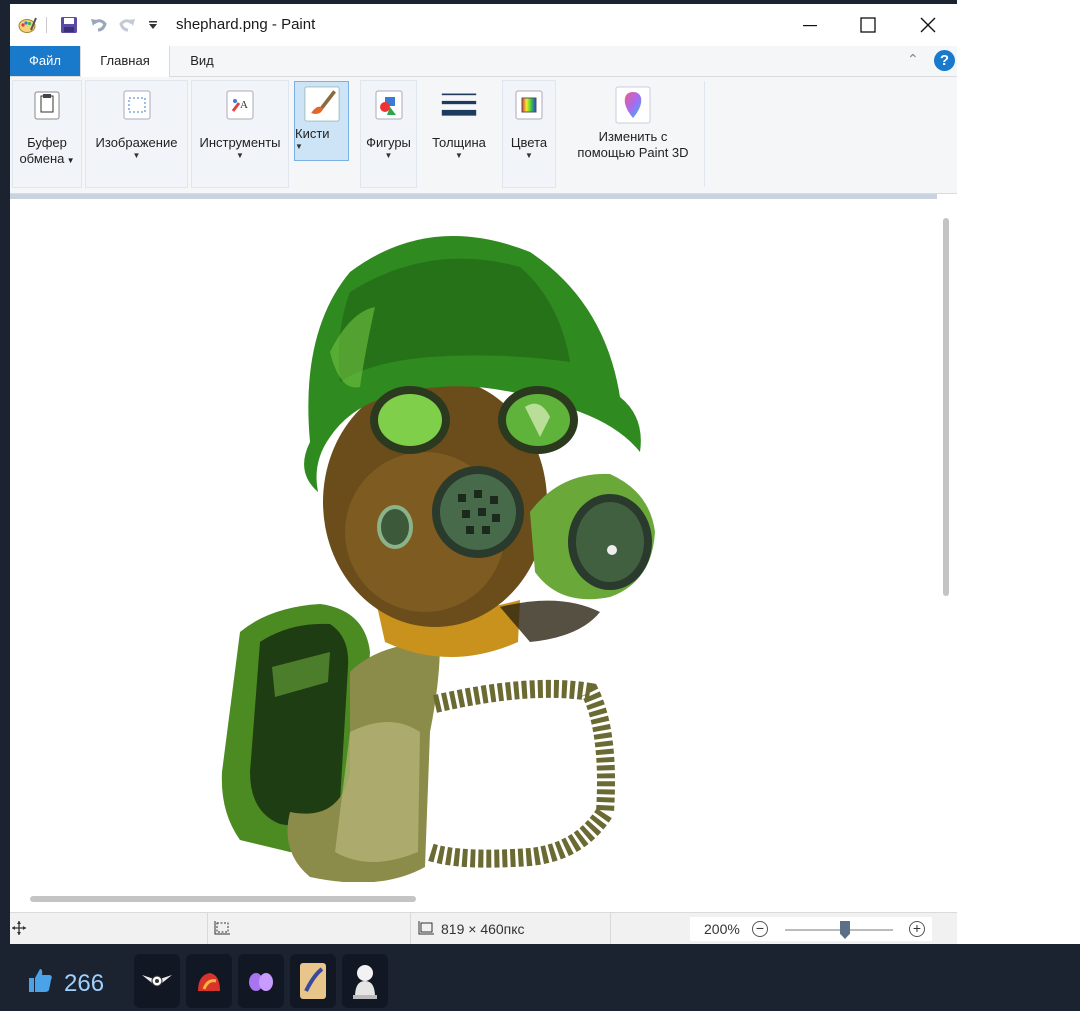  Describe the element at coordinates (633, 105) in the screenshot. I see `paint3d-icon` at that location.